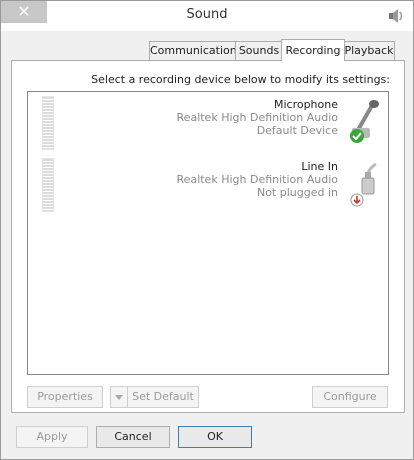 Image resolution: width=414 pixels, height=460 pixels. I want to click on tab-playback: Playback, so click(369, 50).